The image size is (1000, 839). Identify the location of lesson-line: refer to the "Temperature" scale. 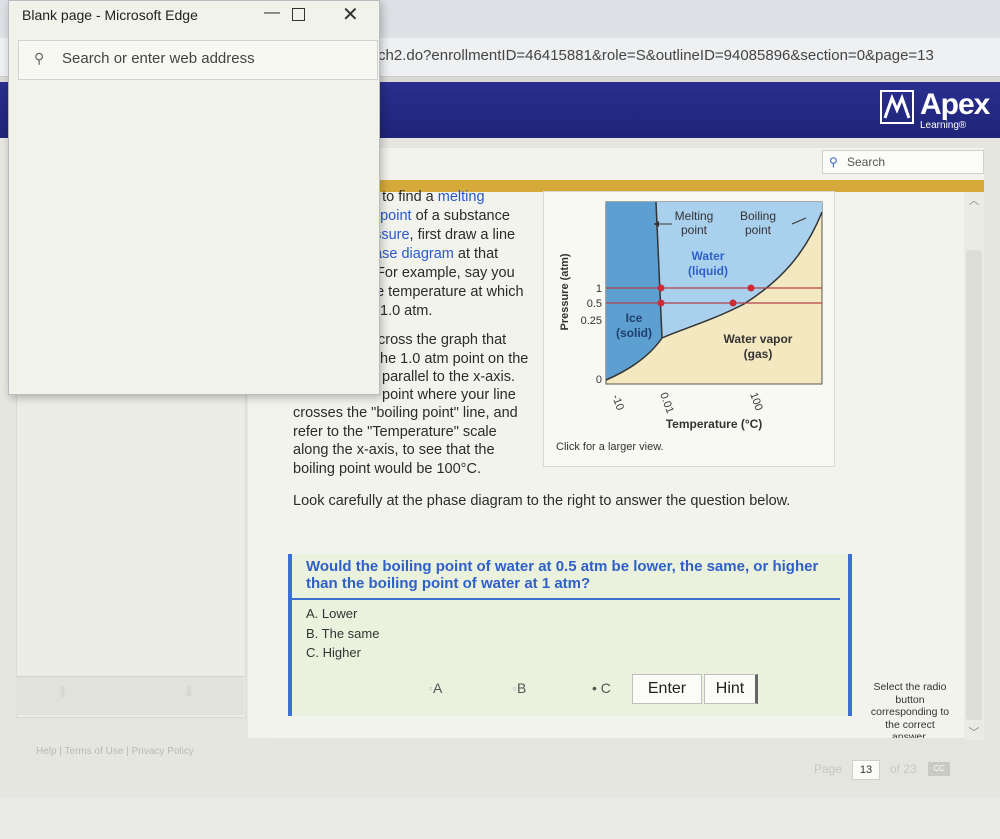
(395, 432).